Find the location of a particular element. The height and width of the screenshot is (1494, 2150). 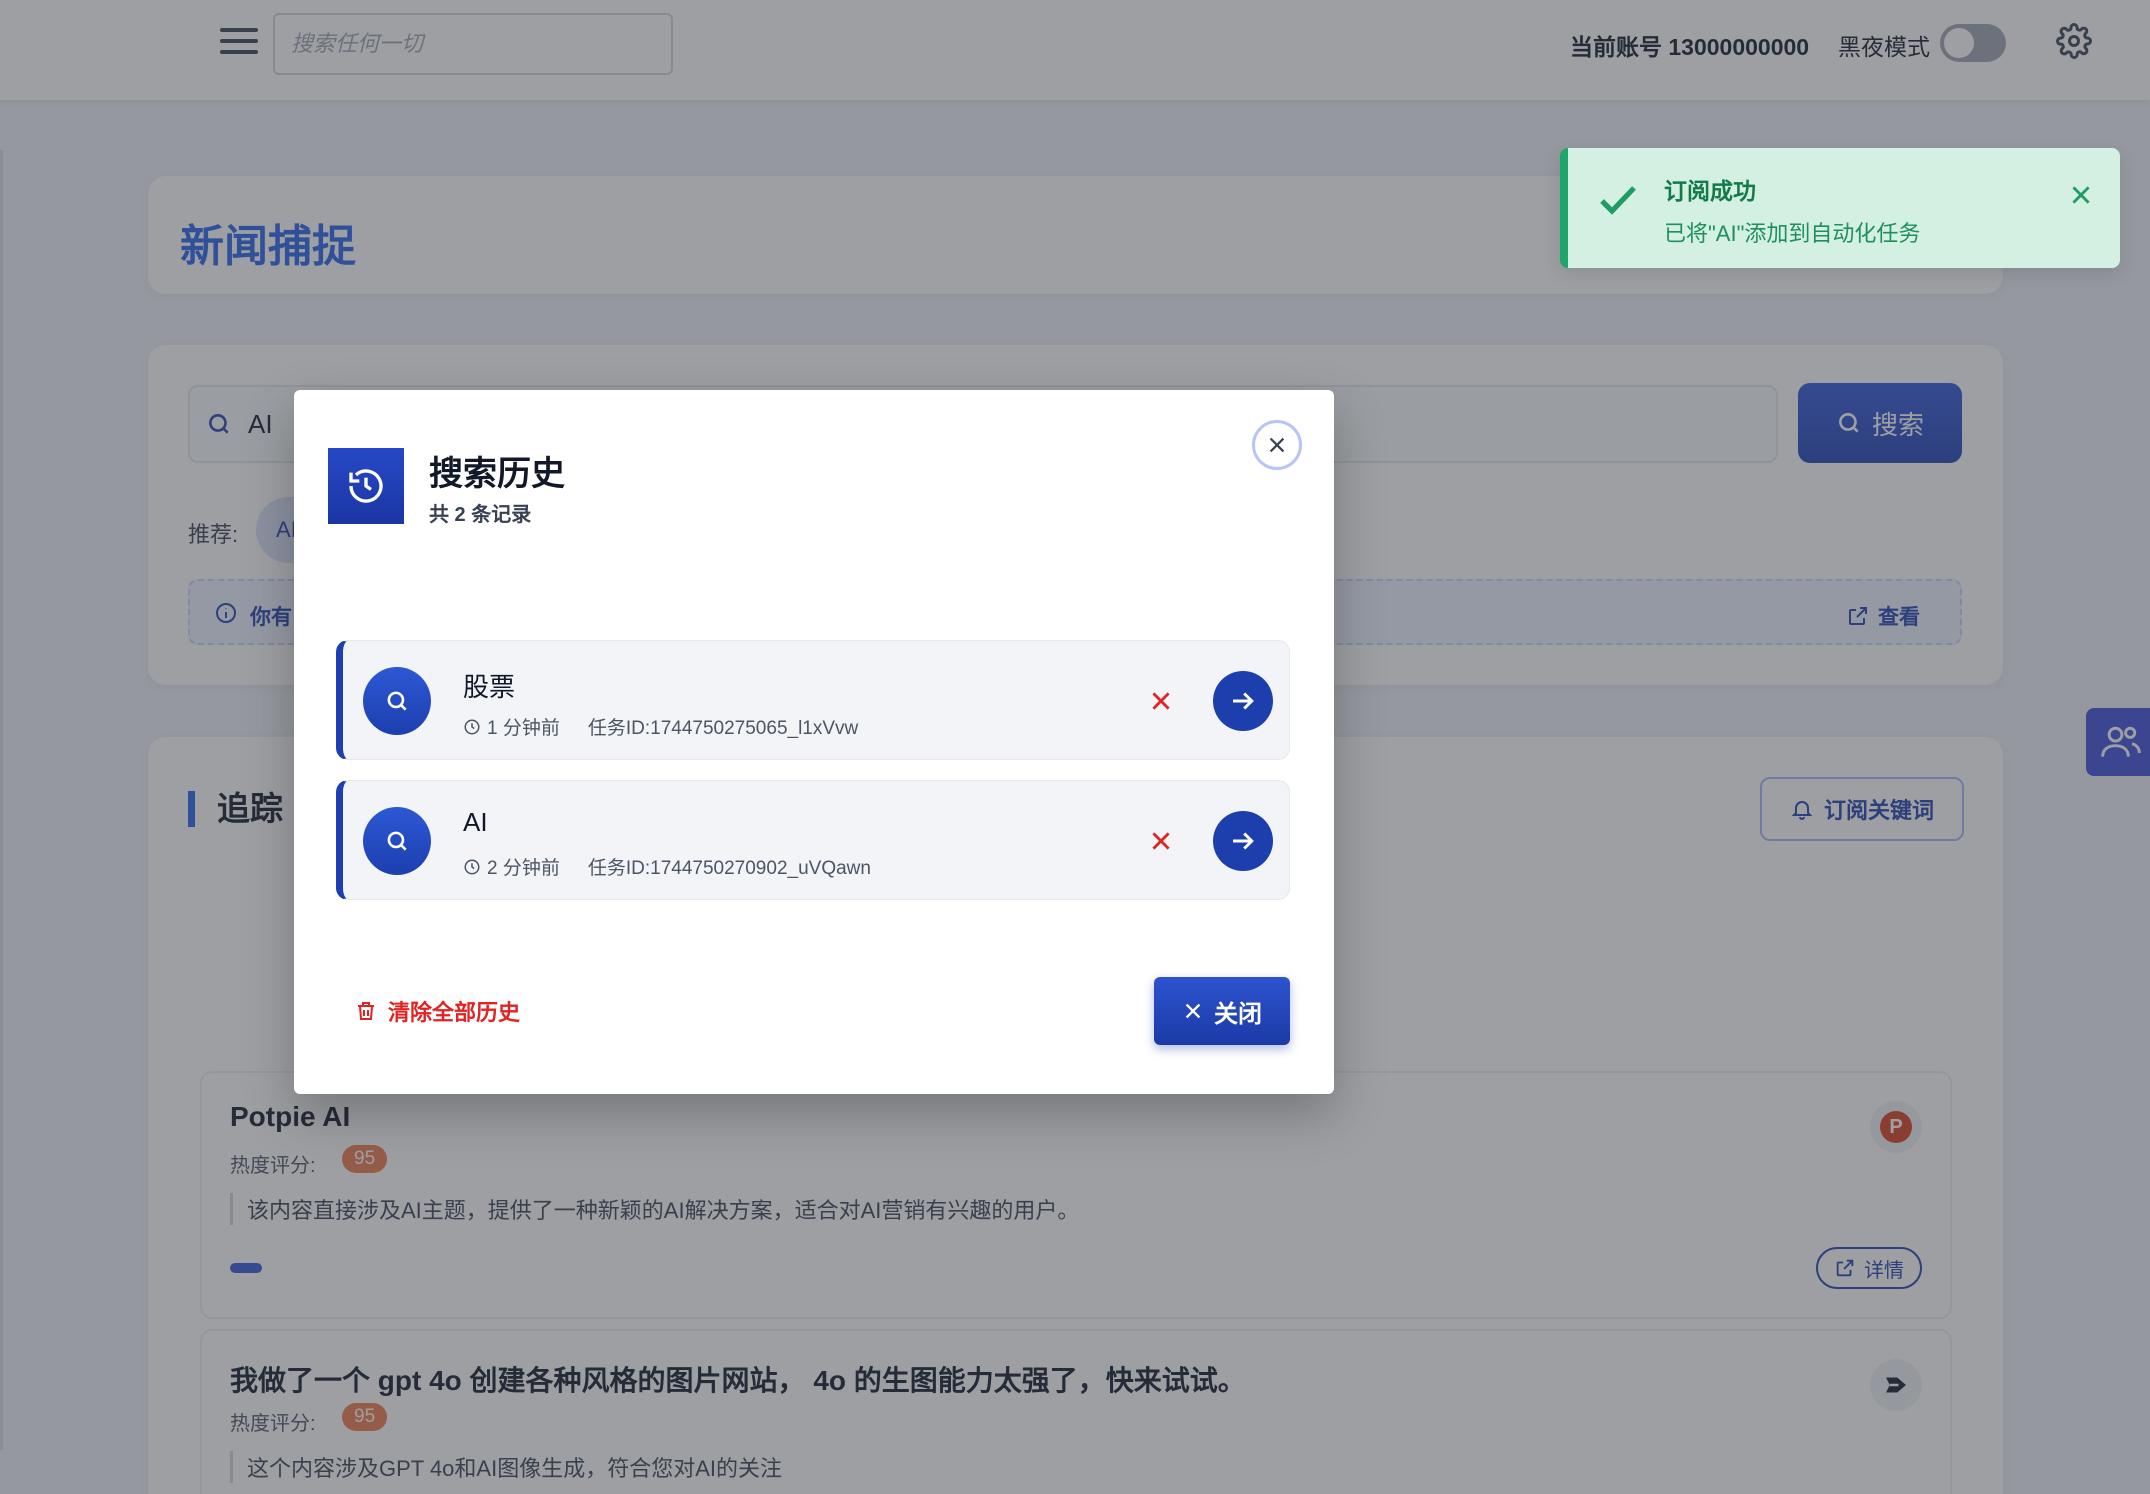

close-button: 关闭 is located at coordinates (1222, 1011).